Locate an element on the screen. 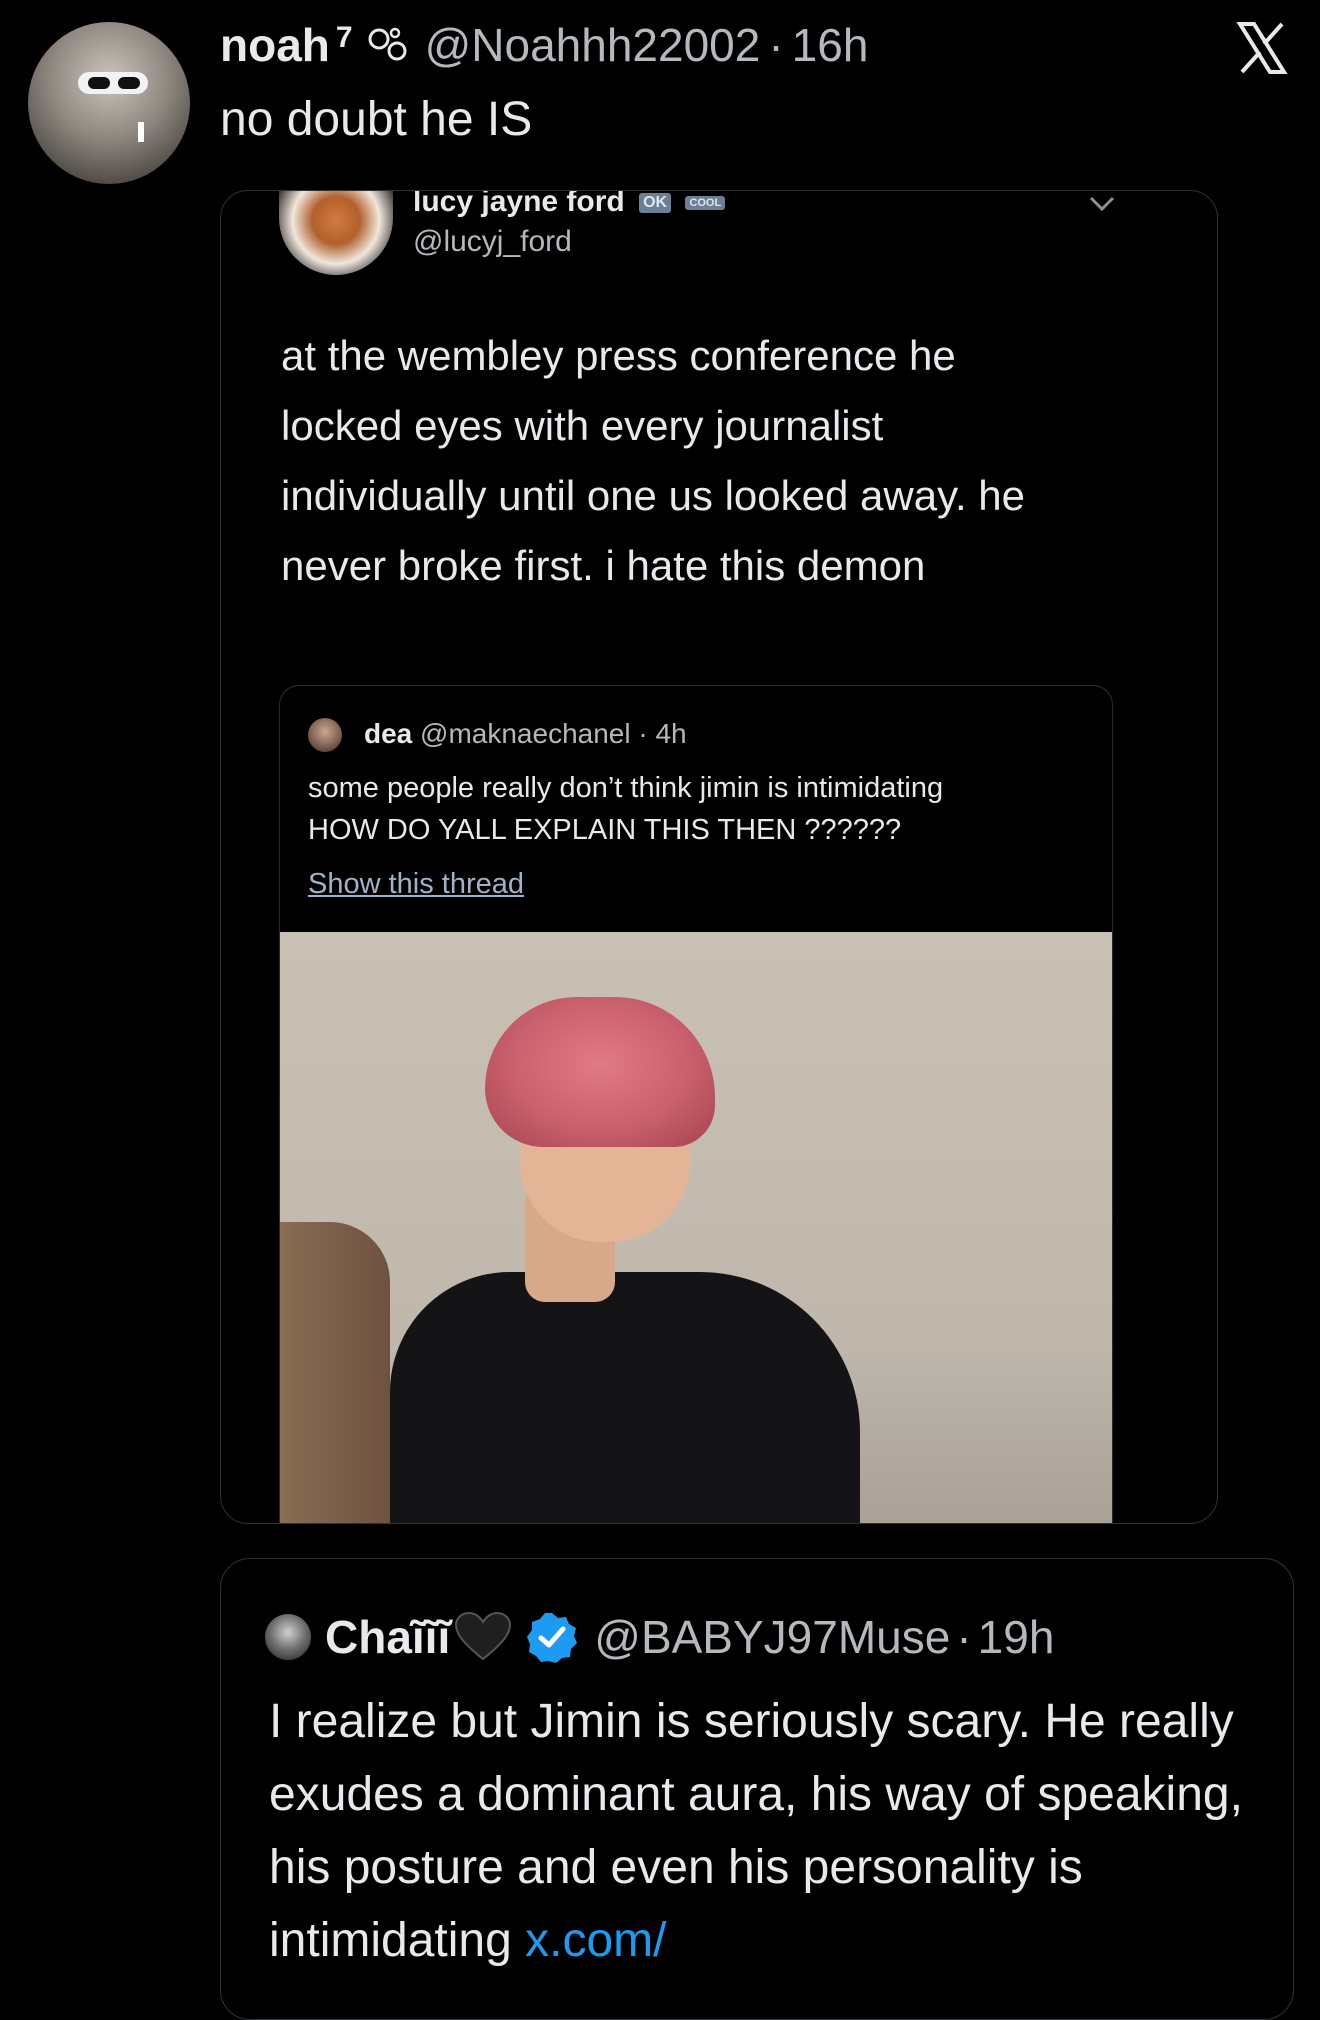 Image resolution: width=1320 pixels, height=2020 pixels. background-person is located at coordinates (335, 1372).